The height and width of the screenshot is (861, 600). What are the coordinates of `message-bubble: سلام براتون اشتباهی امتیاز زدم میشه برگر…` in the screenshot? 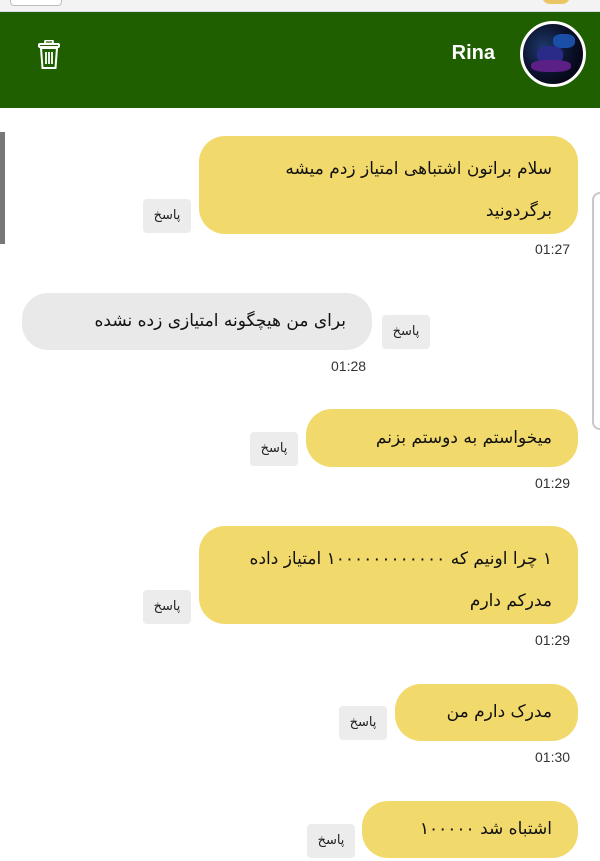 It's located at (388, 185).